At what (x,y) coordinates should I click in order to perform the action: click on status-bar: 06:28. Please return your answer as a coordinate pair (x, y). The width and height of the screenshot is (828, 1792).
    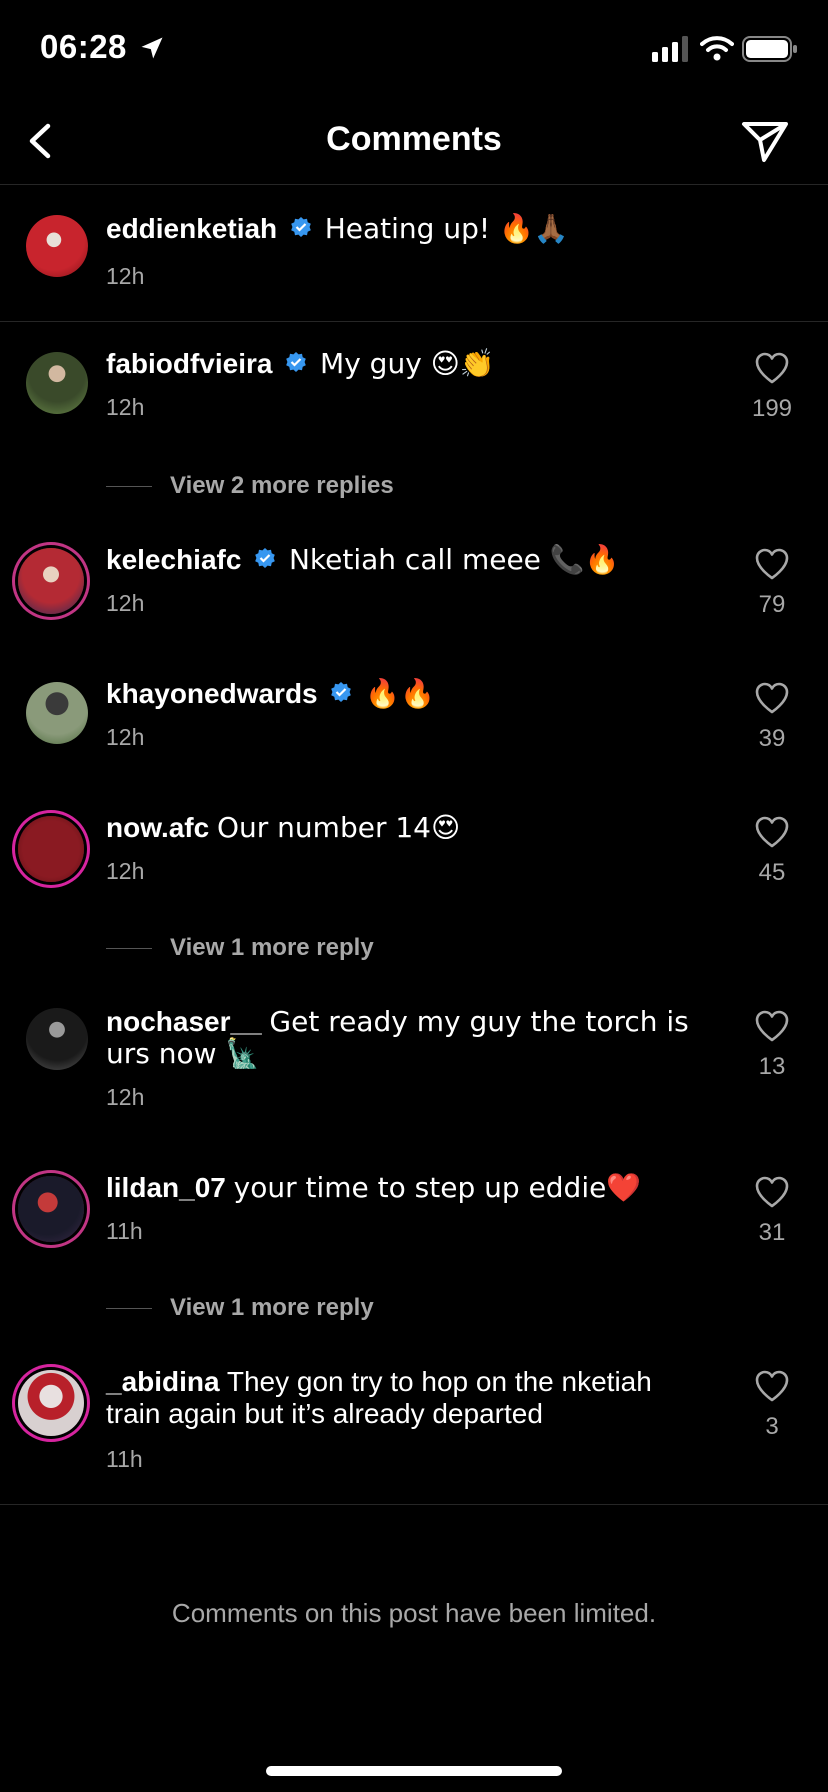
    Looking at the image, I should click on (414, 50).